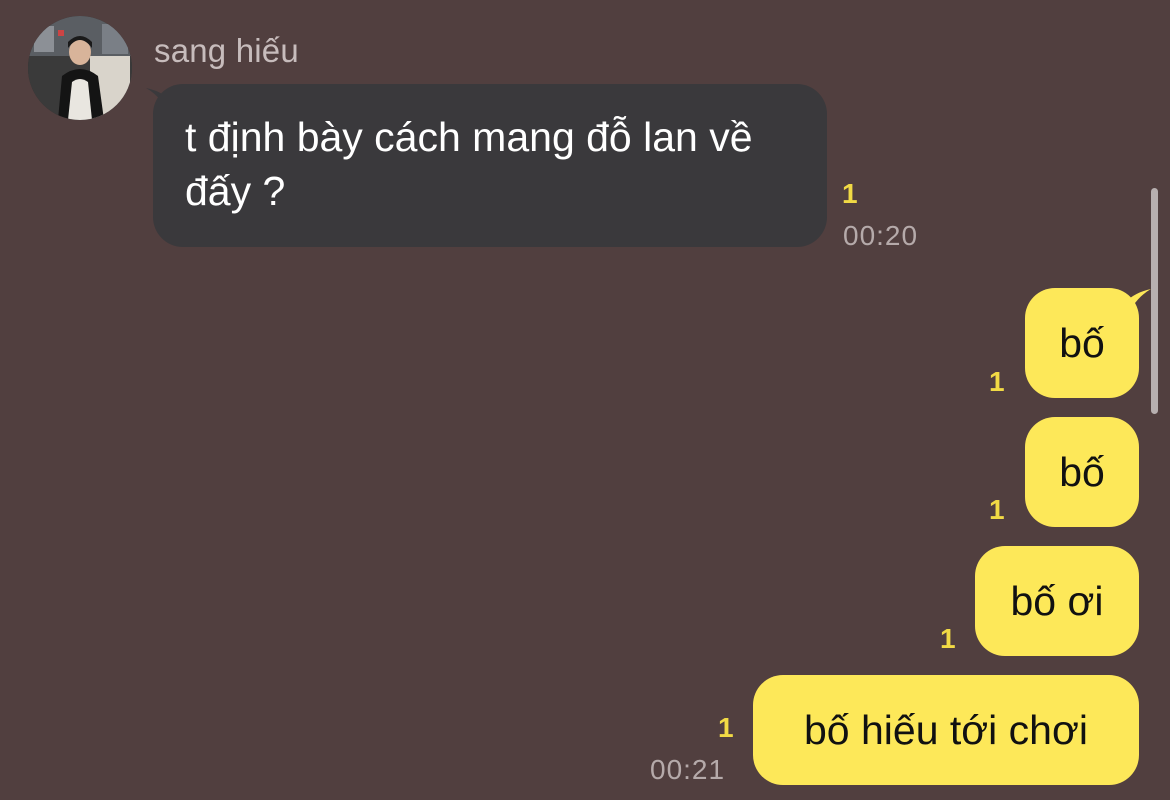 Image resolution: width=1170 pixels, height=800 pixels. What do you see at coordinates (1154, 301) in the screenshot?
I see `chat-scrollbar` at bounding box center [1154, 301].